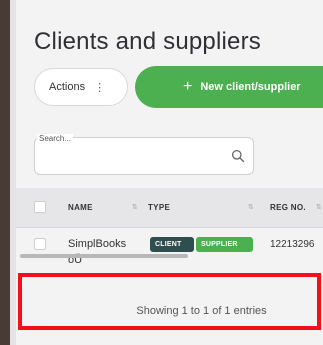 The width and height of the screenshot is (323, 345). I want to click on row-reg-no: 12213296, so click(292, 244).